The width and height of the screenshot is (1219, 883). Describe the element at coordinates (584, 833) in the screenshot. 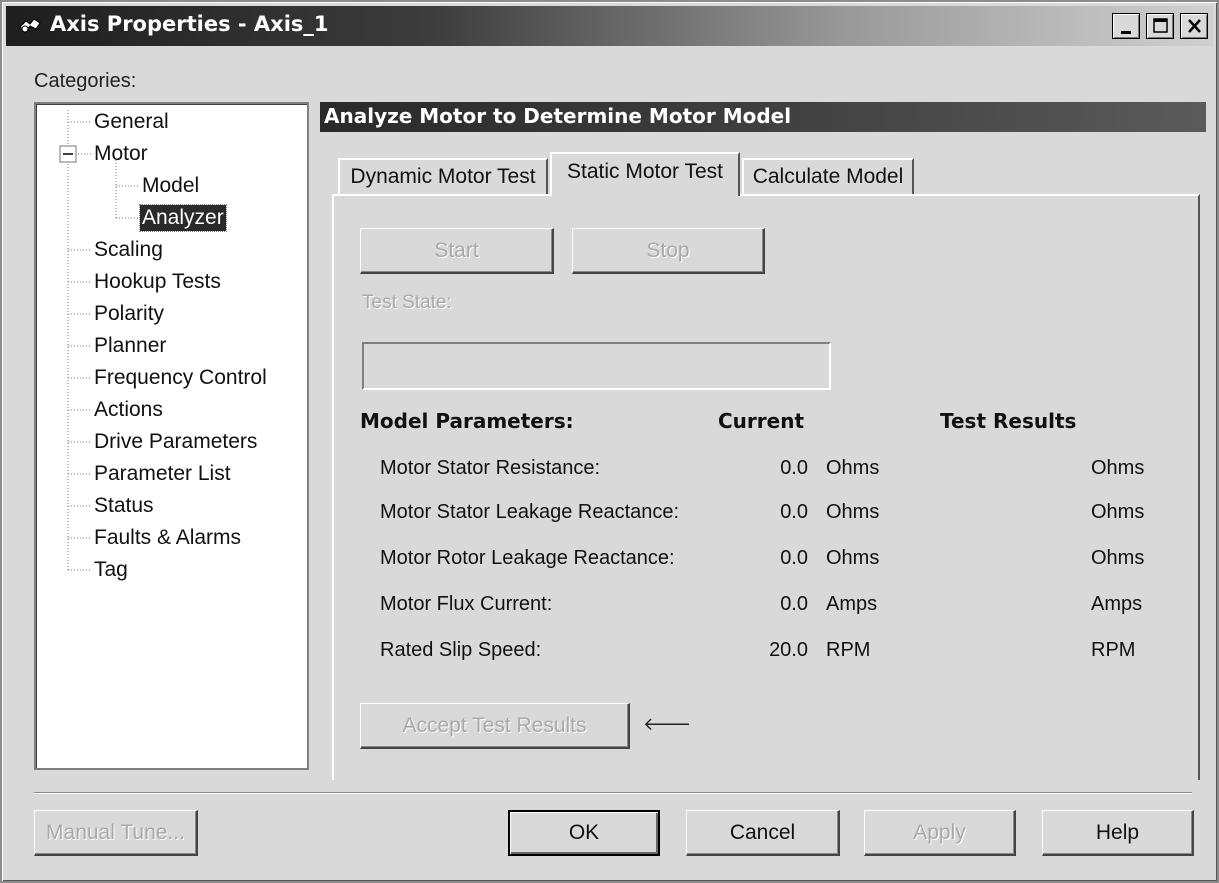

I see `ok-button: OK` at that location.